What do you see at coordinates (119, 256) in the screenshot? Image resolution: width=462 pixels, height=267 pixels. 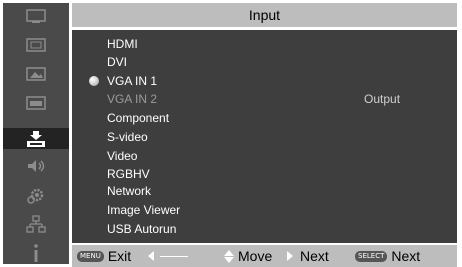 I see `exit-label: Exit` at bounding box center [119, 256].